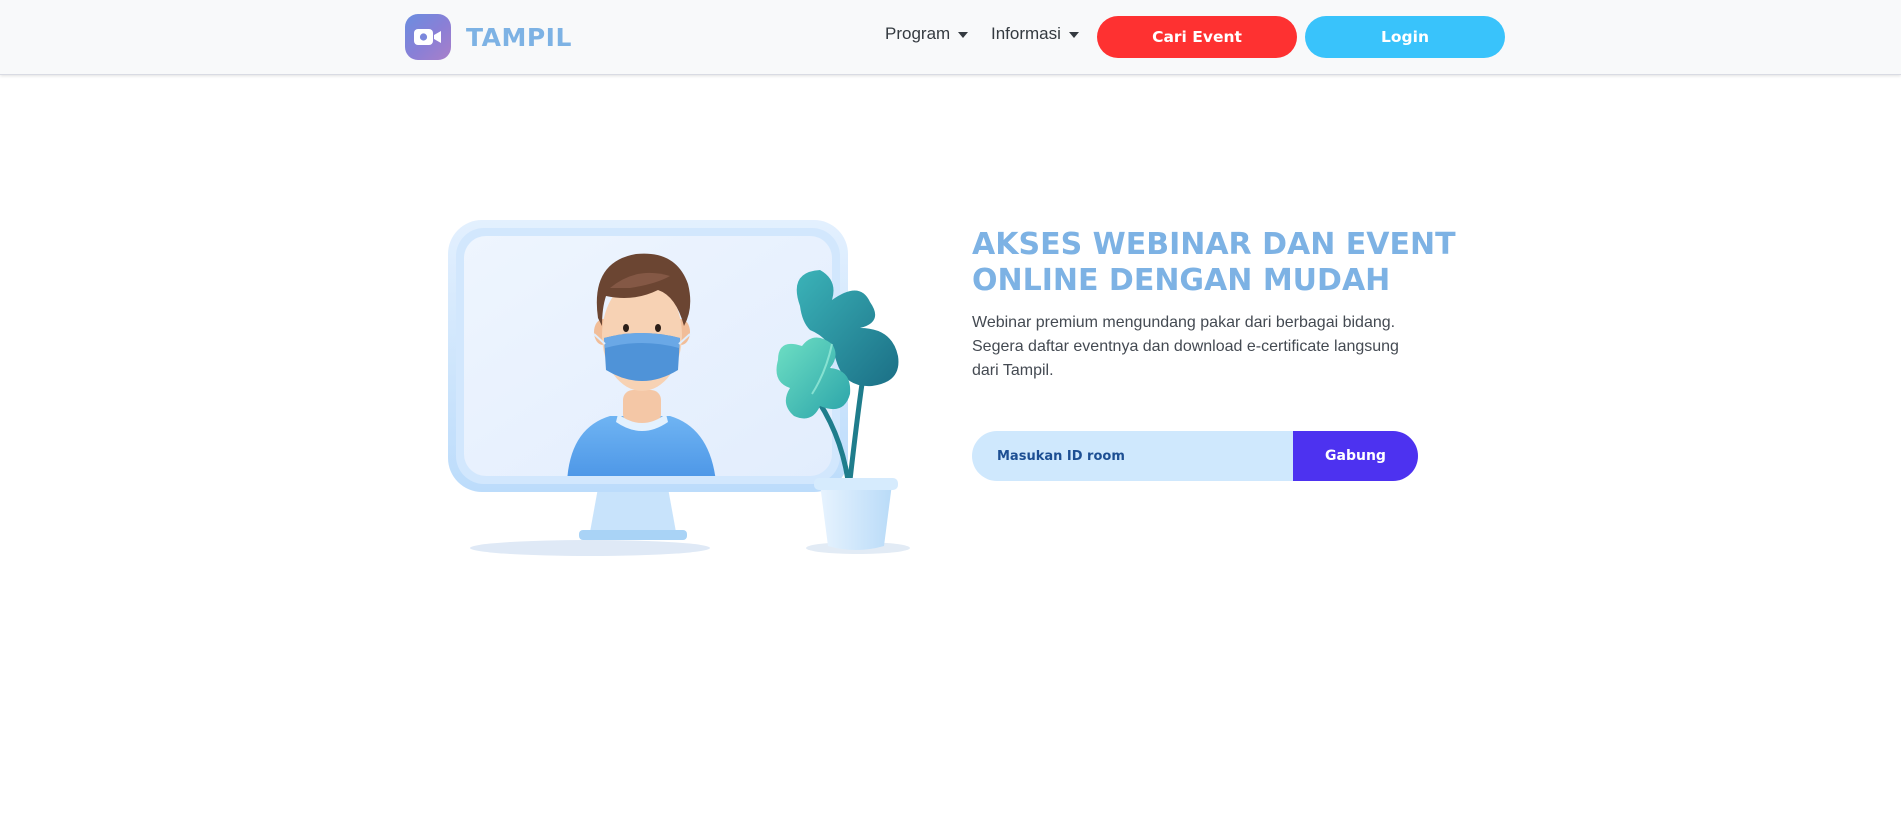  I want to click on room-id-input, so click(1132, 456).